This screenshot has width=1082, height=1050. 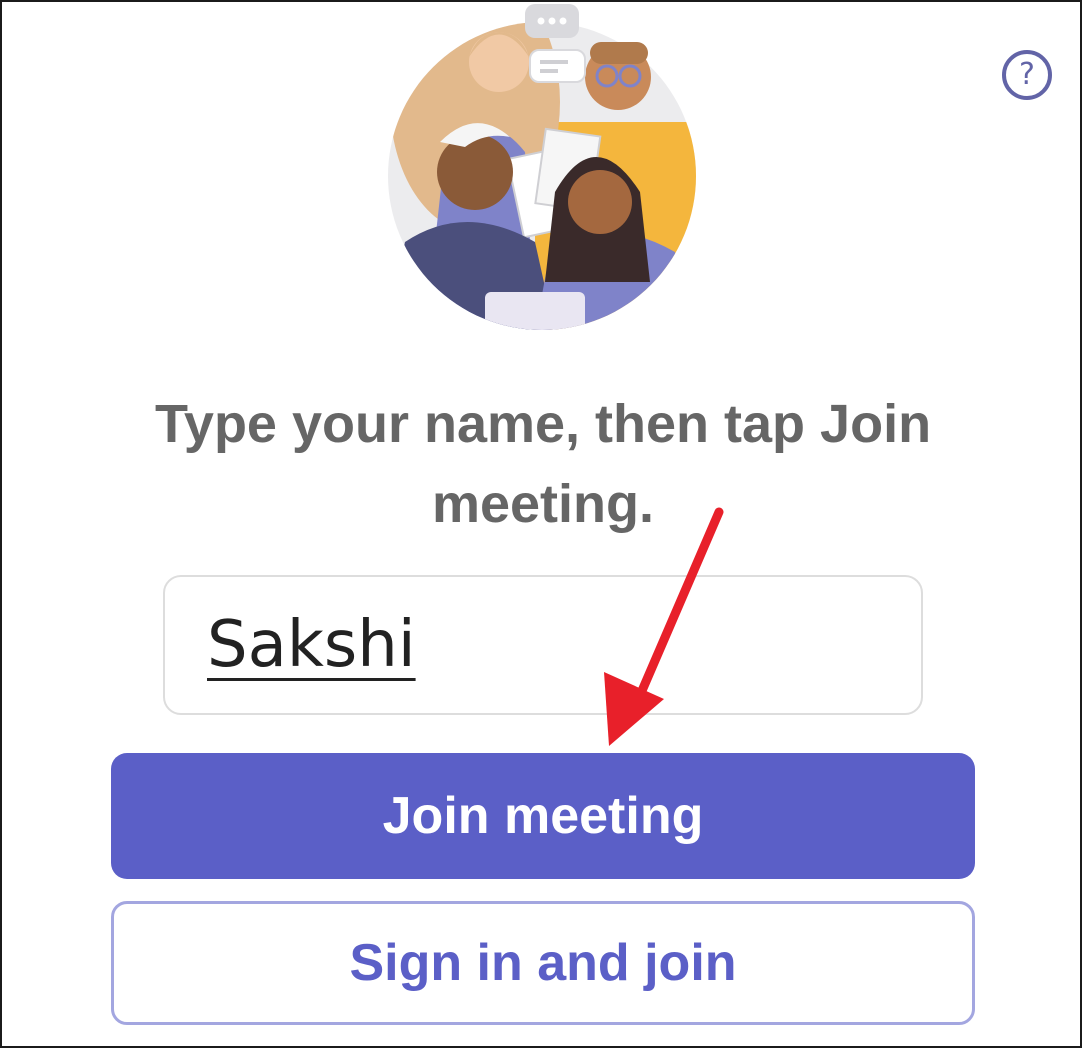 What do you see at coordinates (543, 816) in the screenshot?
I see `join-meeting-button: Join meeting` at bounding box center [543, 816].